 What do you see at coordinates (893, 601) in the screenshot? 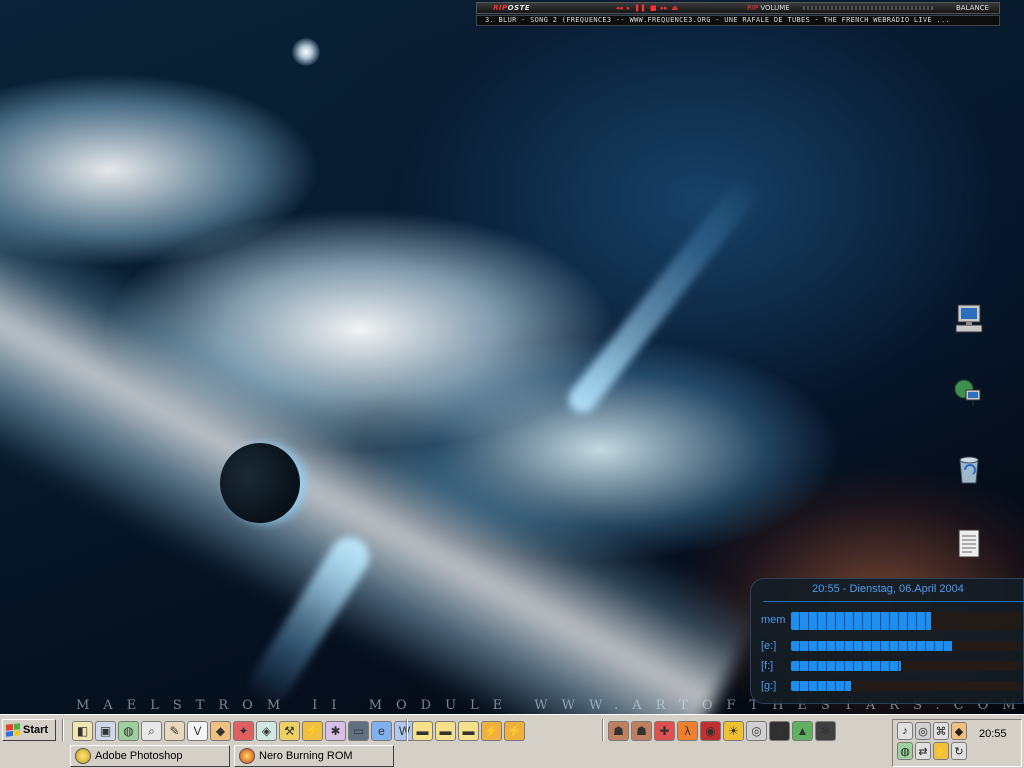
I see `monitor-divider` at bounding box center [893, 601].